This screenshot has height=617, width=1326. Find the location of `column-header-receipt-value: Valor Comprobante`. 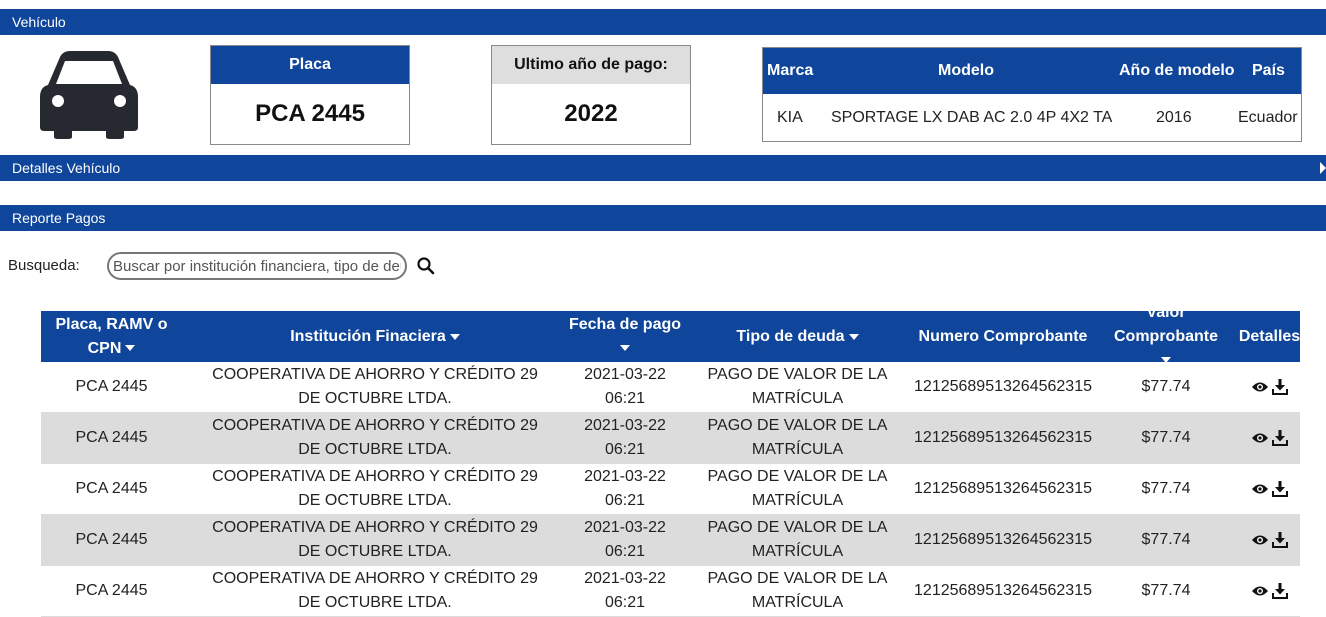

column-header-receipt-value: Valor Comprobante is located at coordinates (1166, 334).